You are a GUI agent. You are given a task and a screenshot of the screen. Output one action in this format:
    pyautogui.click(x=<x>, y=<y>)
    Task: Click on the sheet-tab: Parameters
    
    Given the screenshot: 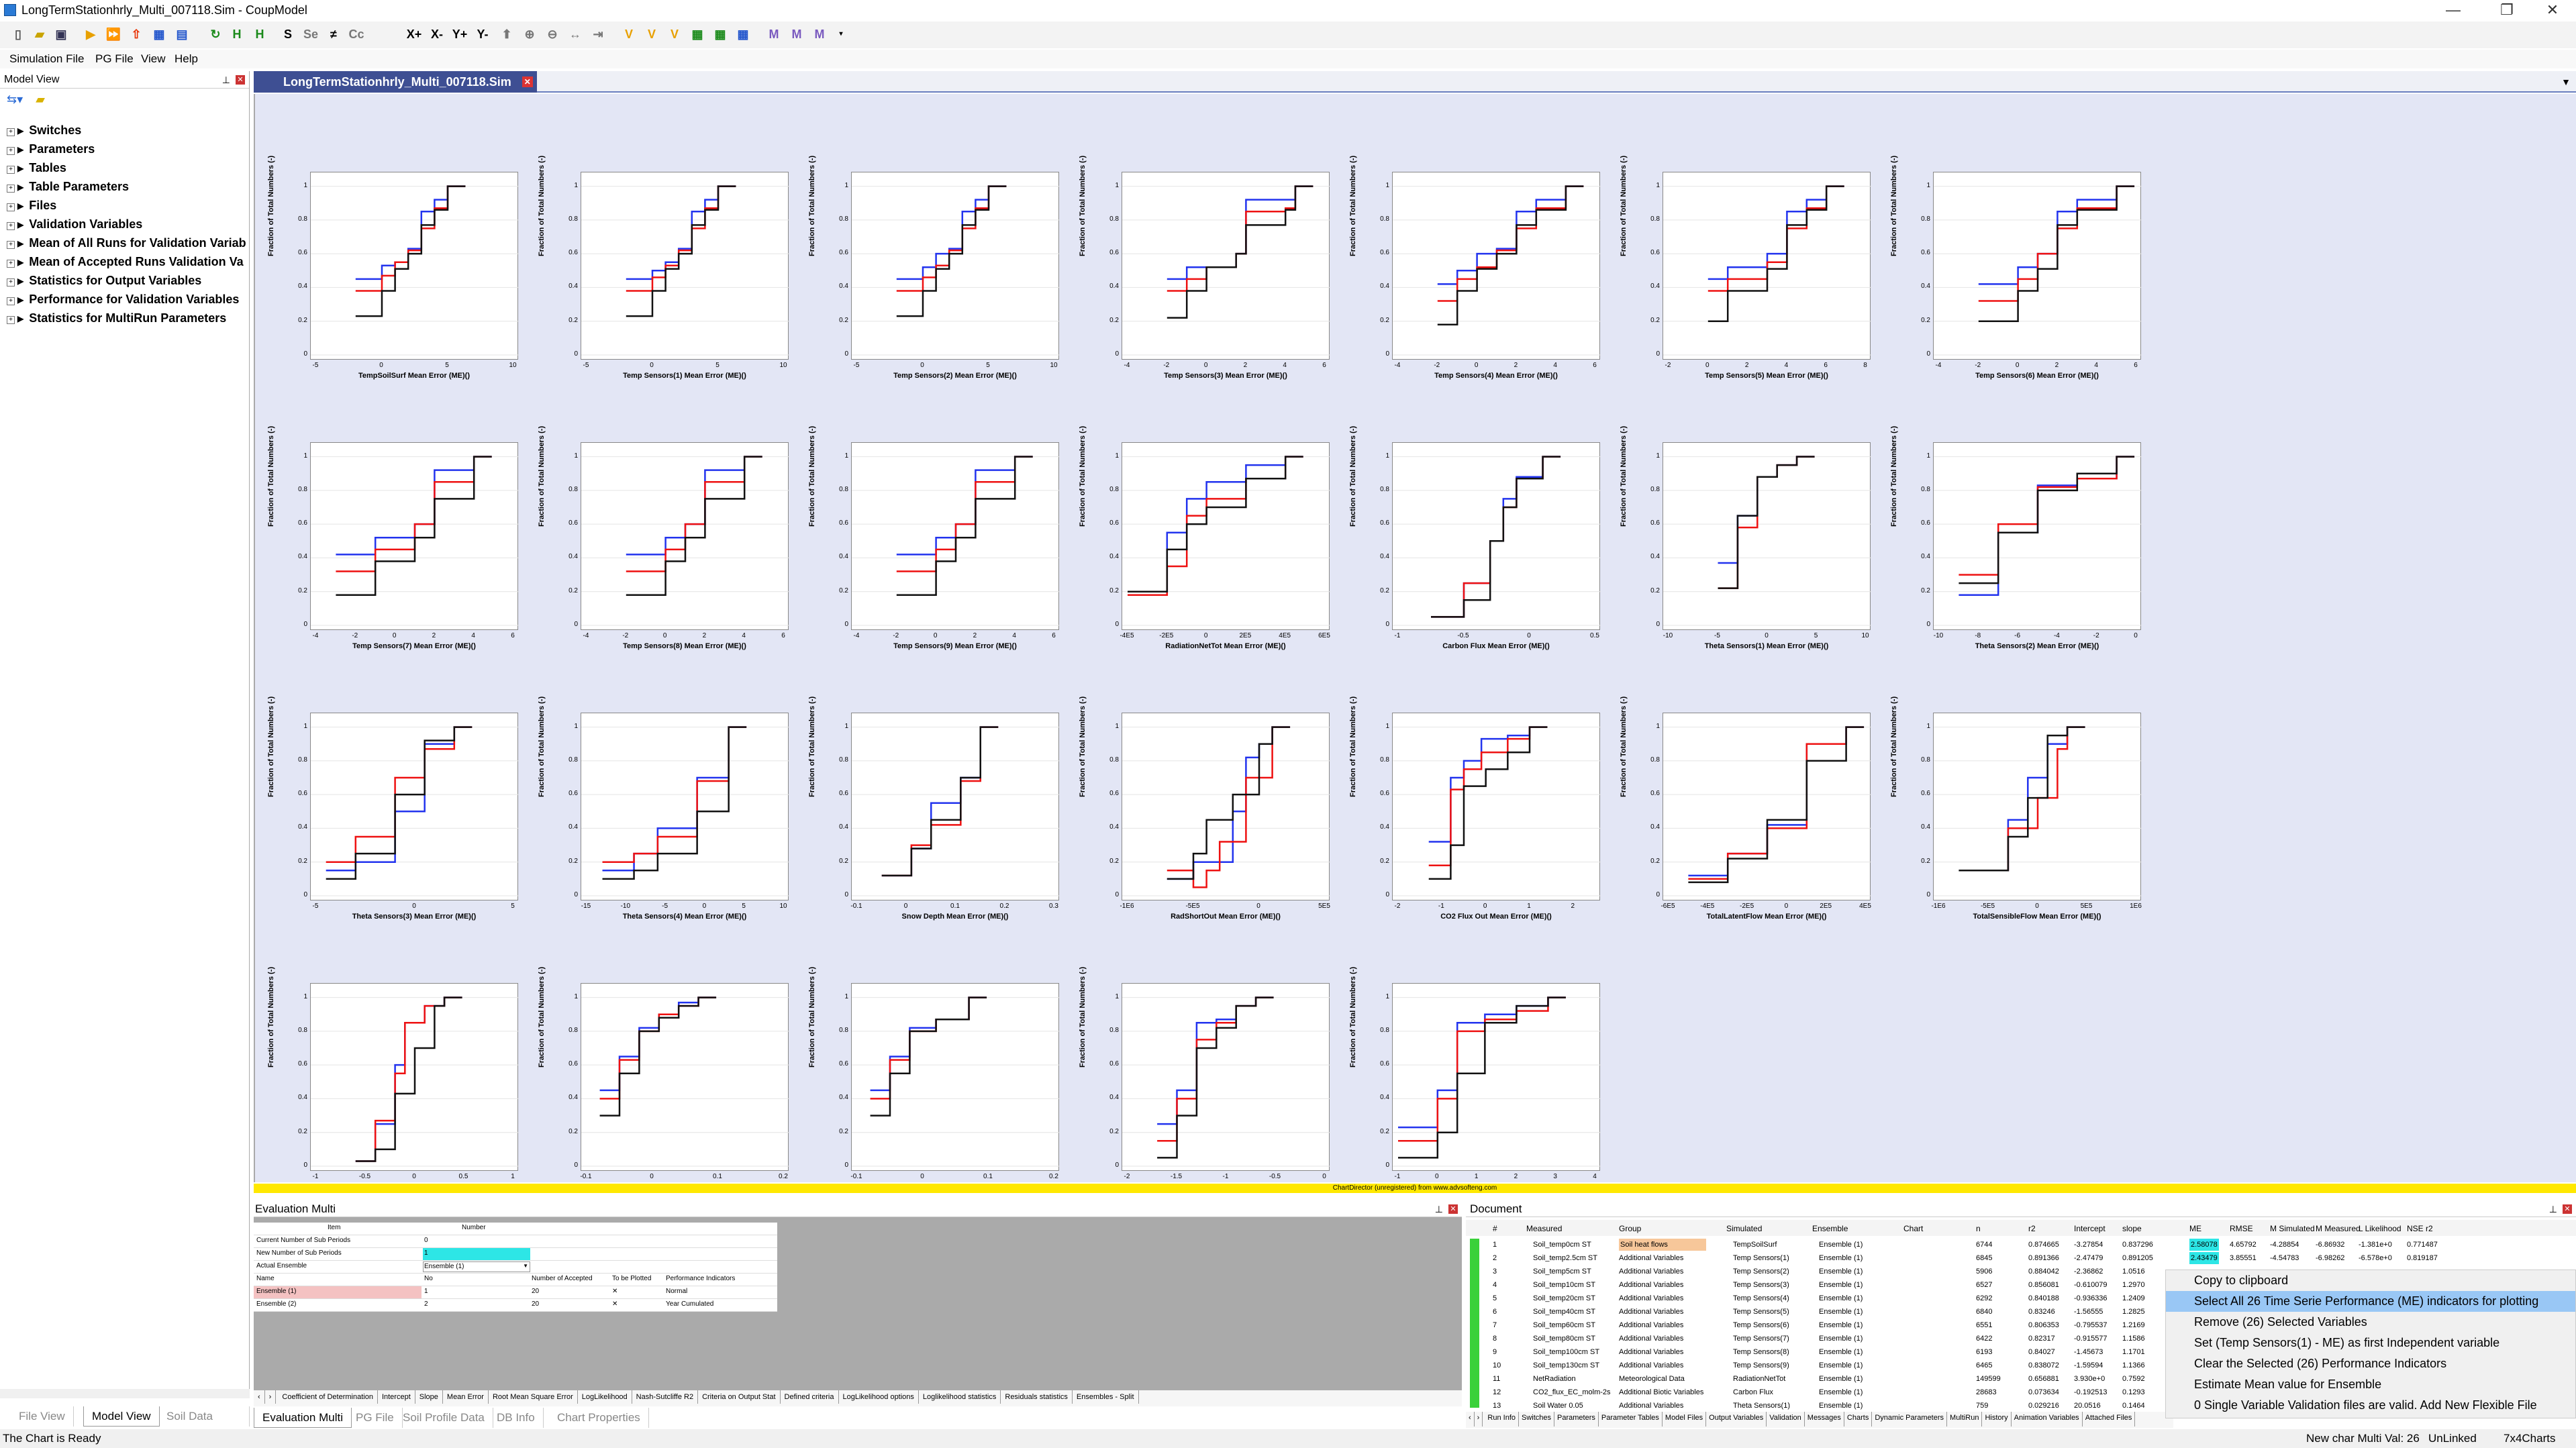 What is the action you would take?
    pyautogui.click(x=1576, y=1420)
    